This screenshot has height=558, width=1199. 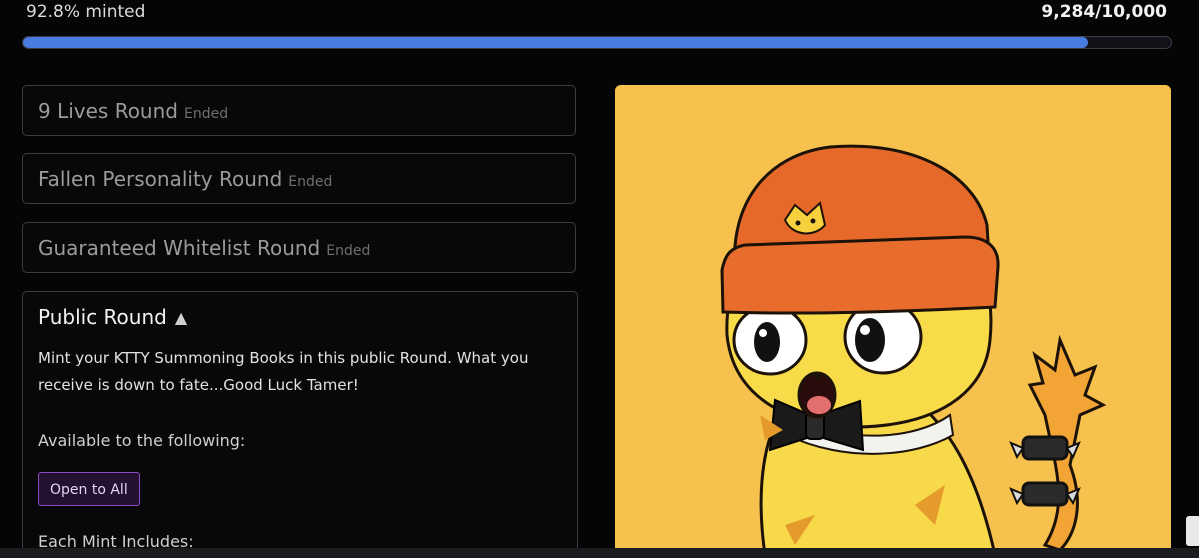 I want to click on mint-progress-bar, so click(x=597, y=42).